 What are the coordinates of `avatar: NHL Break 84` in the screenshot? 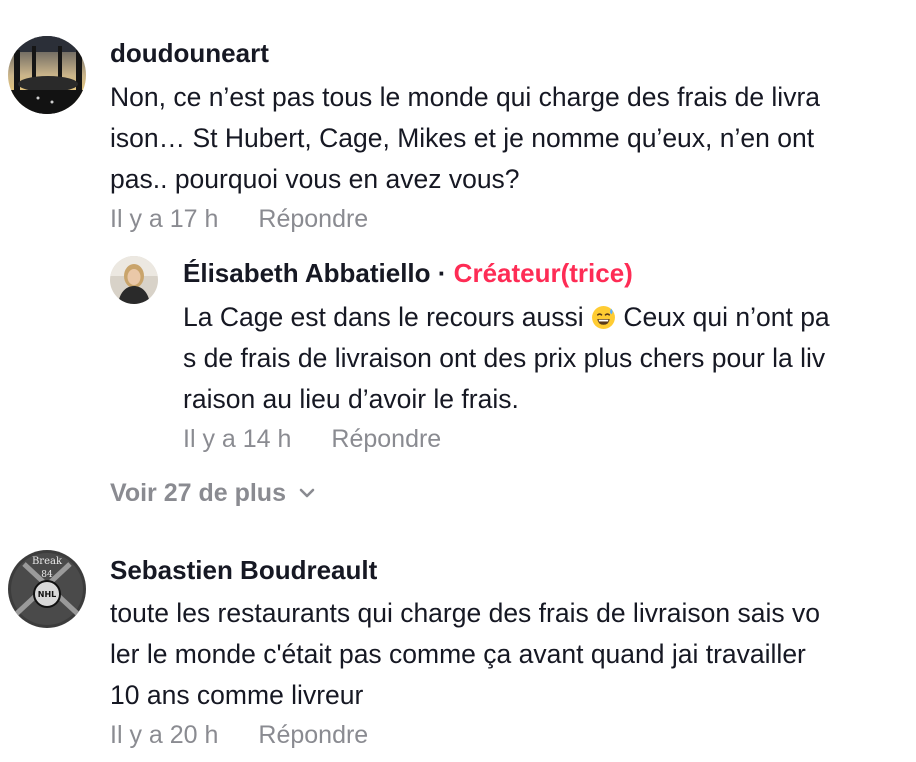 It's located at (47, 589).